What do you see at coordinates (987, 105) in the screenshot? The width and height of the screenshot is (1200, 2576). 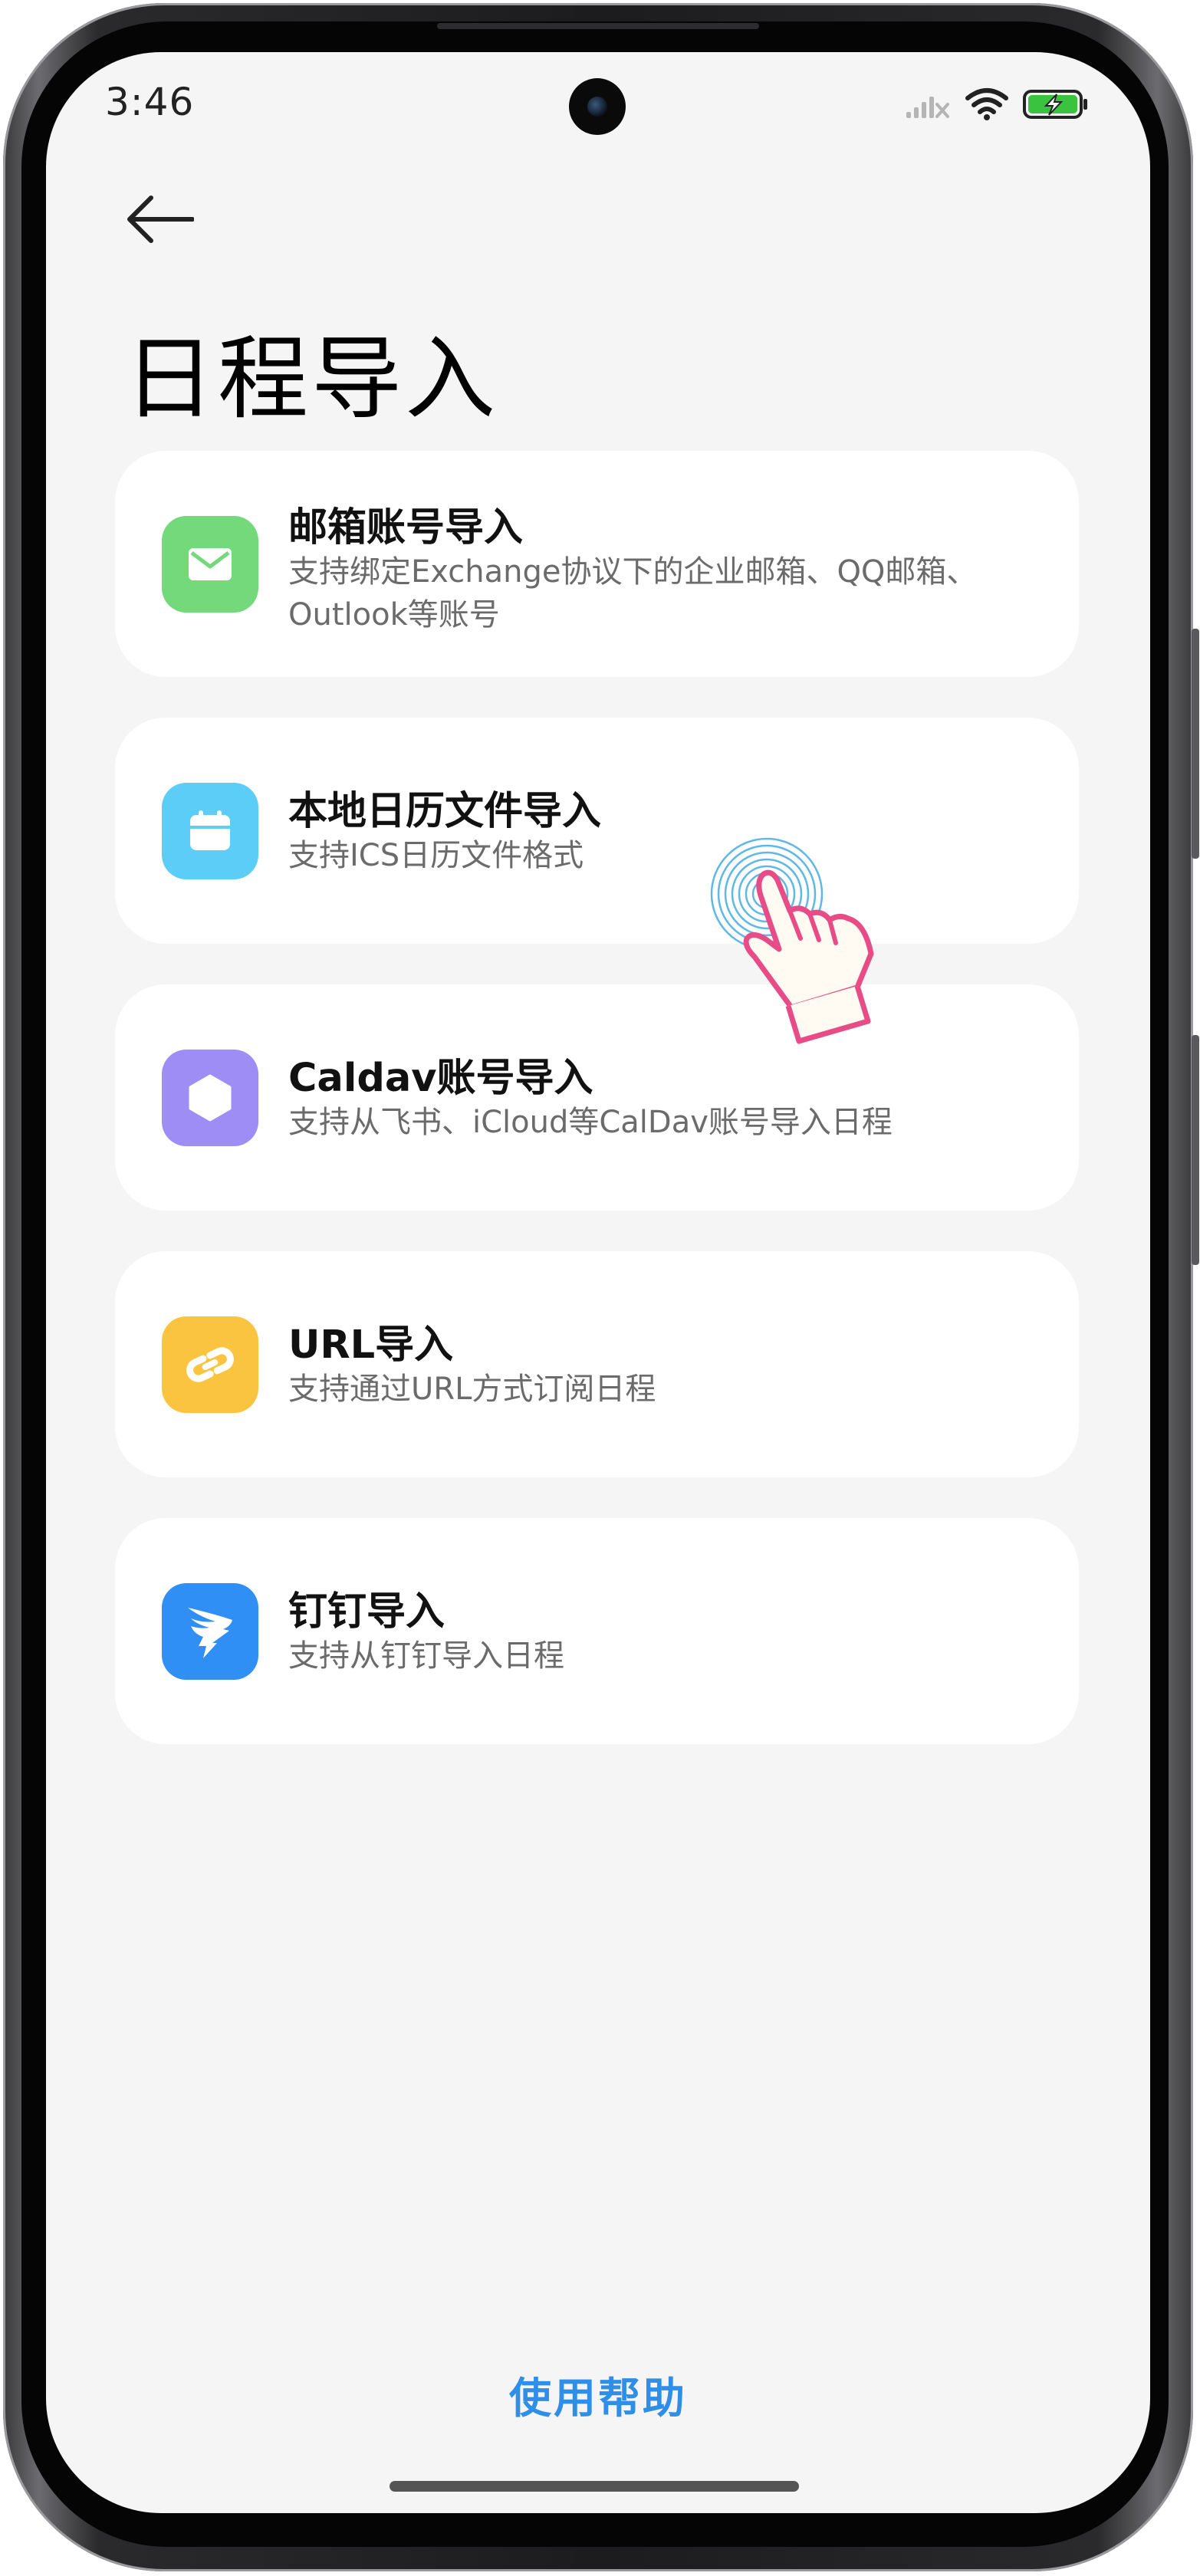 I see `wifi-icon` at bounding box center [987, 105].